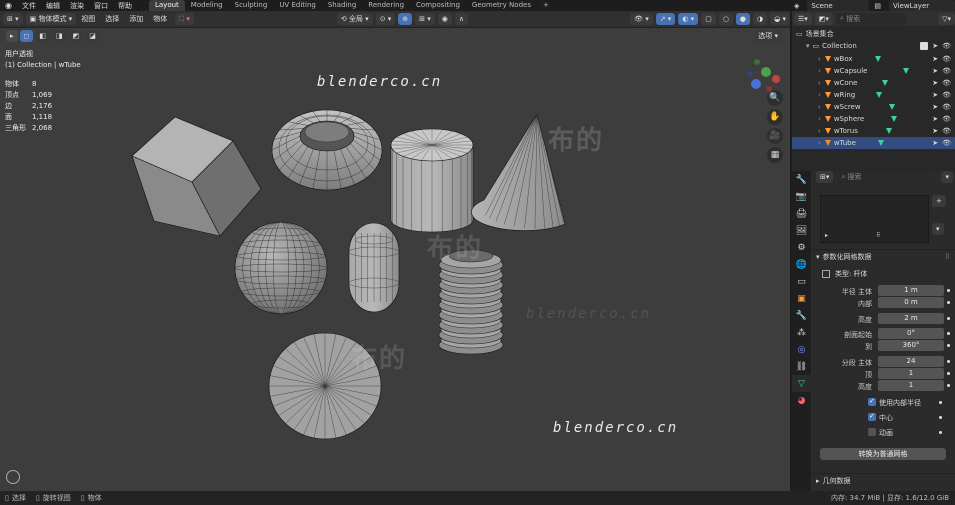  Describe the element at coordinates (924, 46) in the screenshot. I see `checkbox-icon` at that location.